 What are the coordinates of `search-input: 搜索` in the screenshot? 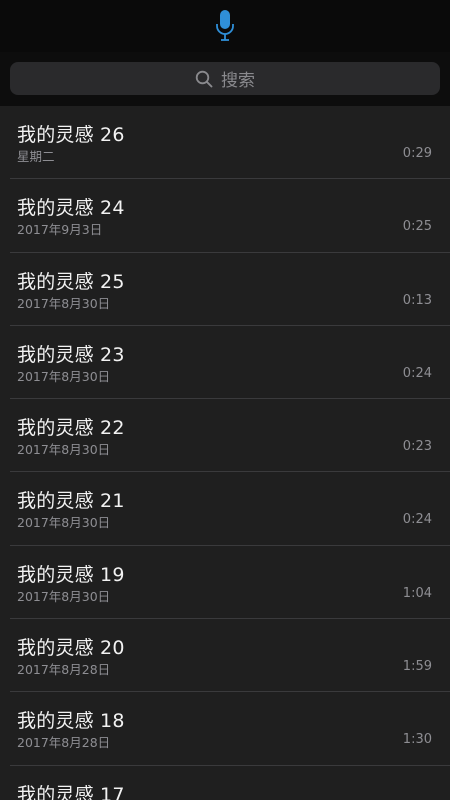 It's located at (225, 78).